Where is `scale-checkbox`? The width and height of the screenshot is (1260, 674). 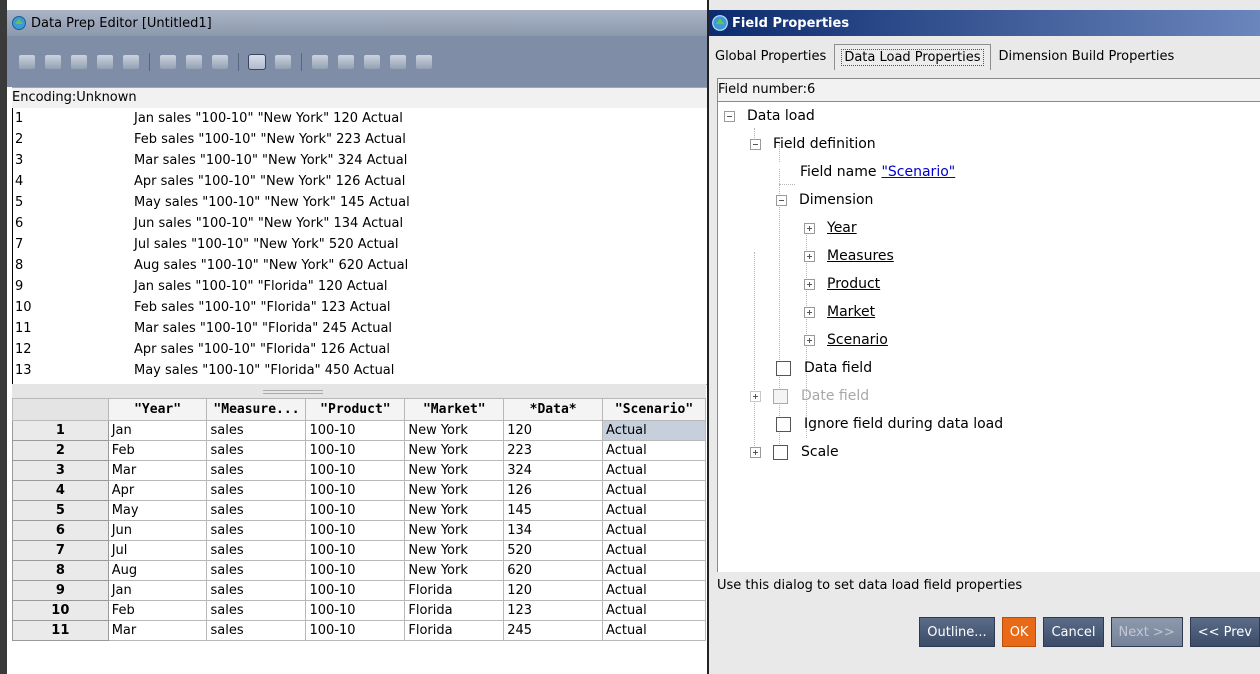
scale-checkbox is located at coordinates (780, 452).